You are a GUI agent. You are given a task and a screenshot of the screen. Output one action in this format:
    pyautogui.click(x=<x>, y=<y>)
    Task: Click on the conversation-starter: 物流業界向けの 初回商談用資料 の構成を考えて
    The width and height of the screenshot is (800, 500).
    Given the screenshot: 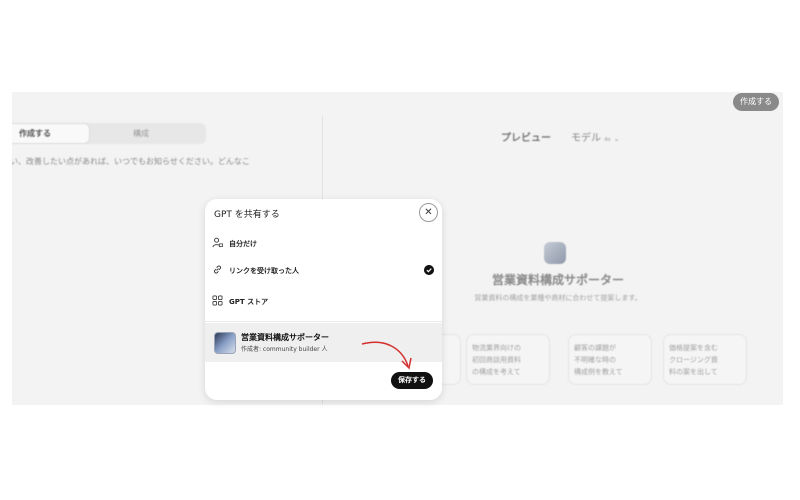 What is the action you would take?
    pyautogui.click(x=508, y=359)
    